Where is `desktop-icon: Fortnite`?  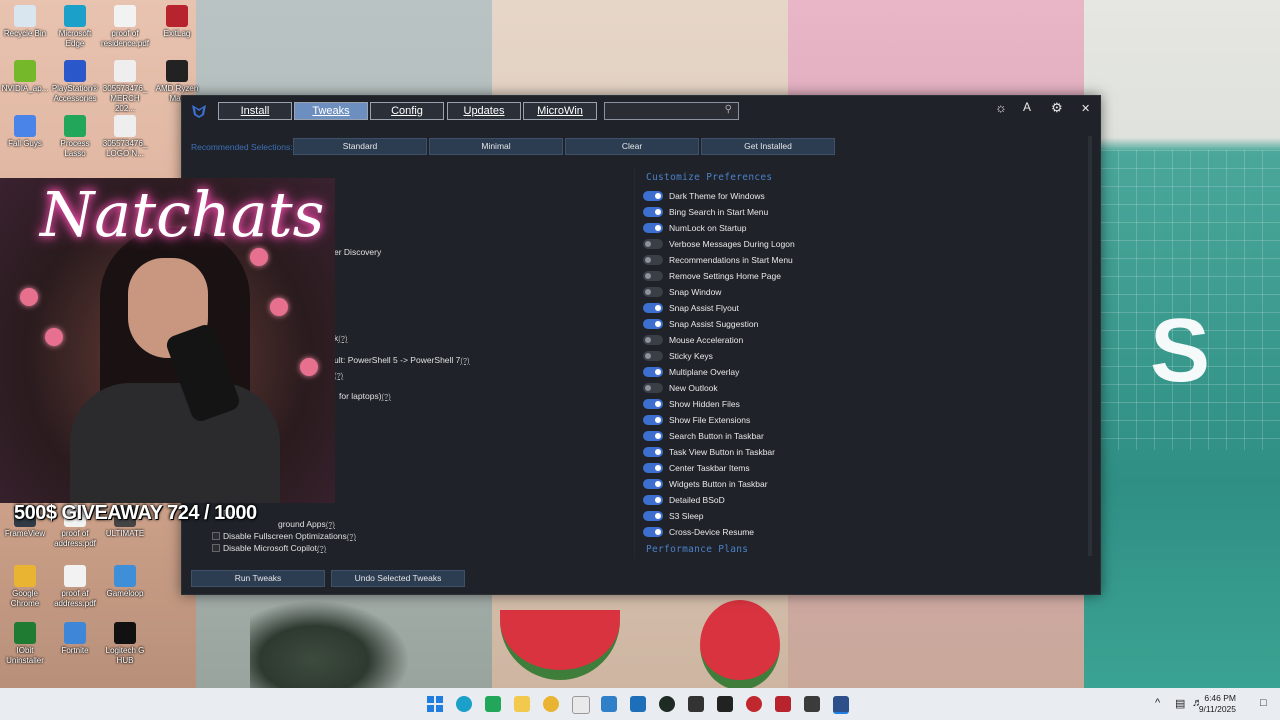
desktop-icon: Fortnite is located at coordinates (75, 639).